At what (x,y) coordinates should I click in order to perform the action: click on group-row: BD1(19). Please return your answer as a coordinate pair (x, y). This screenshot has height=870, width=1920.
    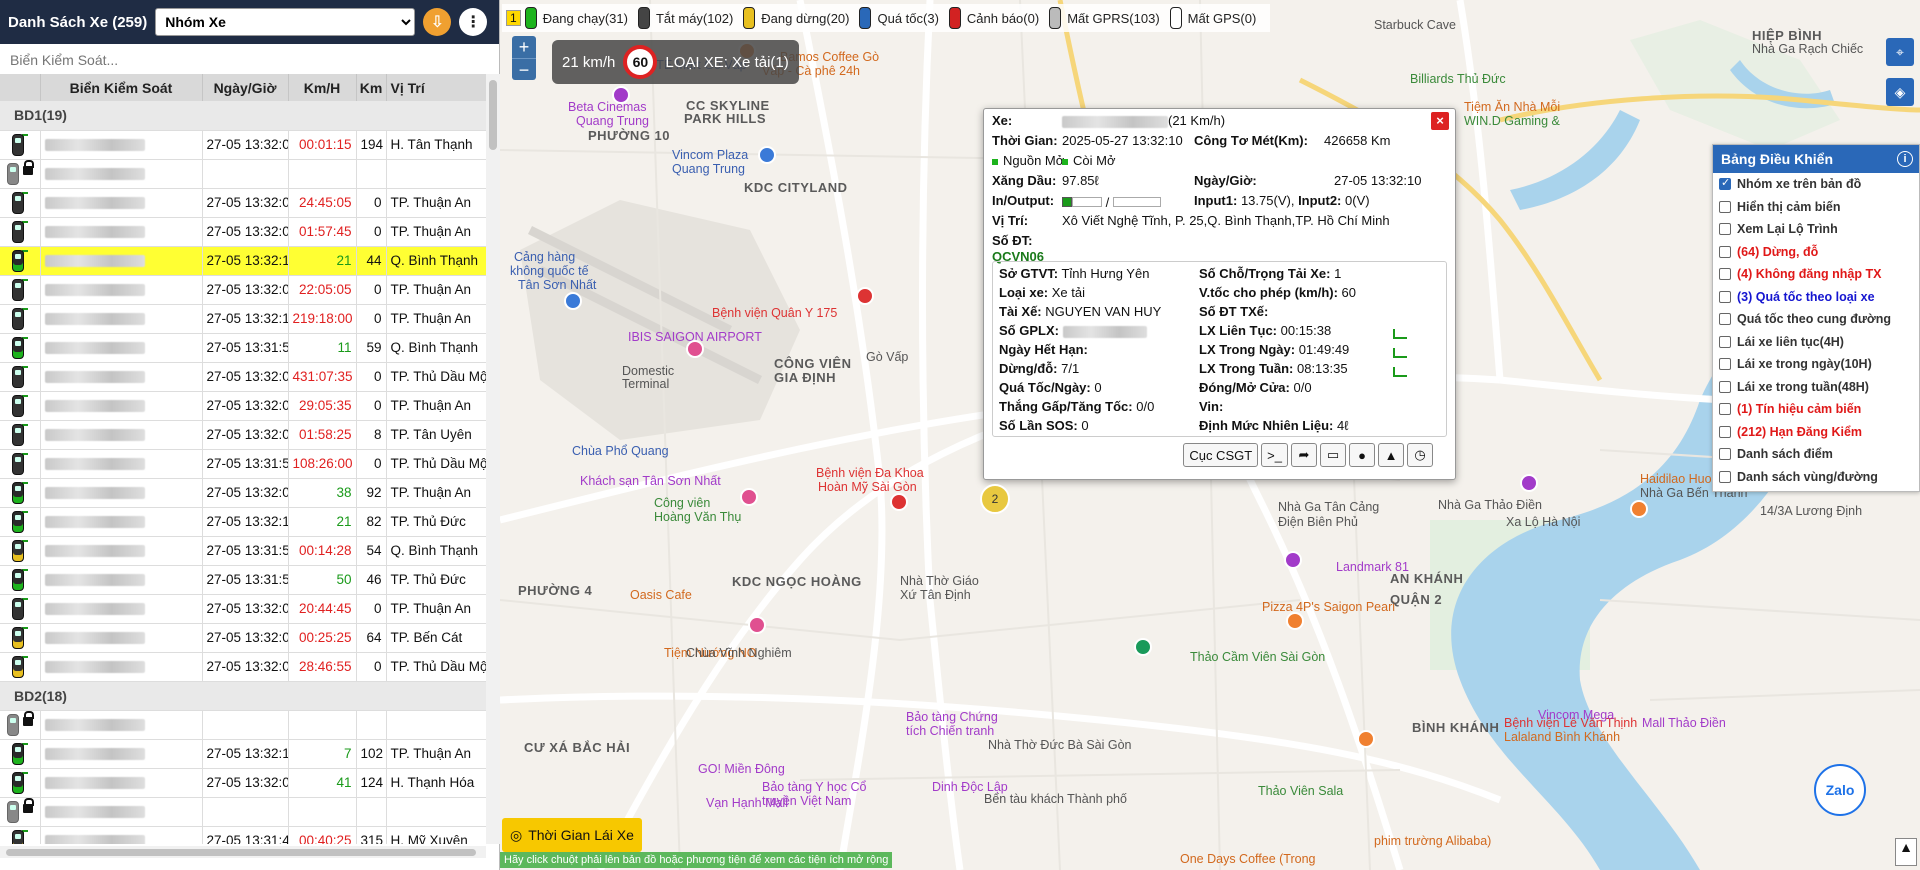
    Looking at the image, I should click on (243, 116).